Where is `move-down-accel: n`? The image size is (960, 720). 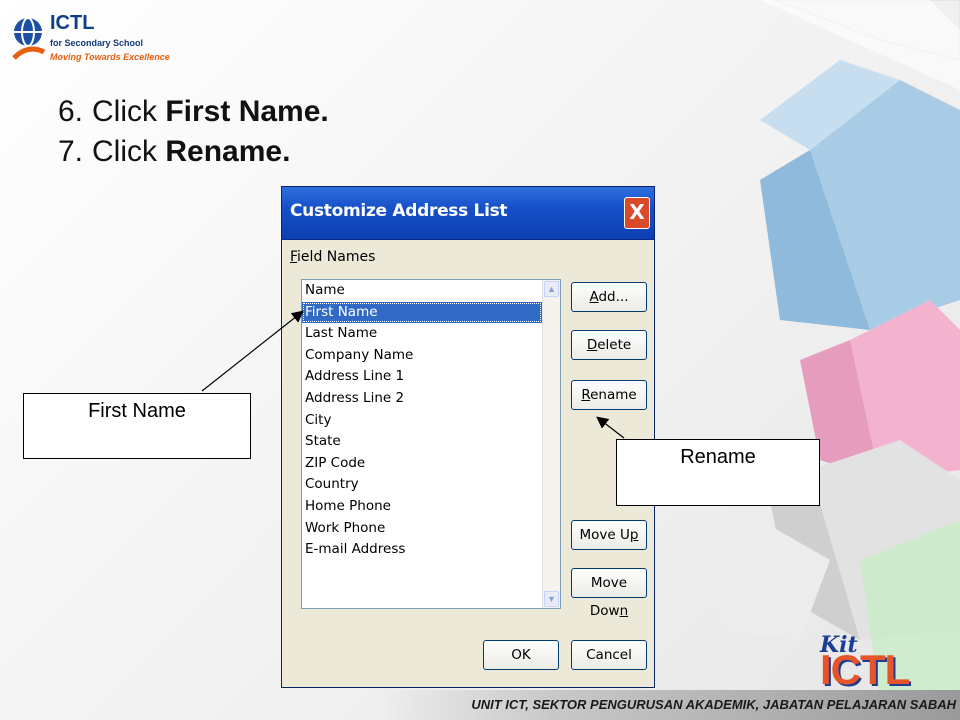 move-down-accel: n is located at coordinates (624, 611).